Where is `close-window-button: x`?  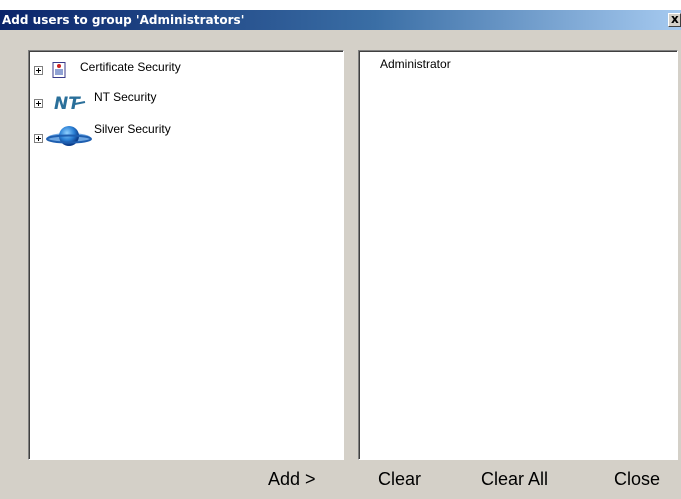 close-window-button: x is located at coordinates (674, 19).